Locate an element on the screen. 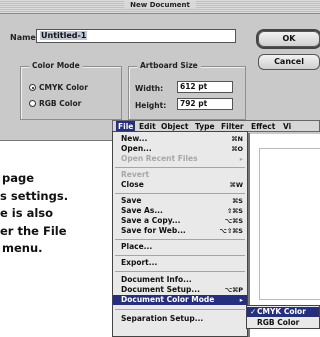 The width and height of the screenshot is (320, 337). width-label: Width: is located at coordinates (149, 88).